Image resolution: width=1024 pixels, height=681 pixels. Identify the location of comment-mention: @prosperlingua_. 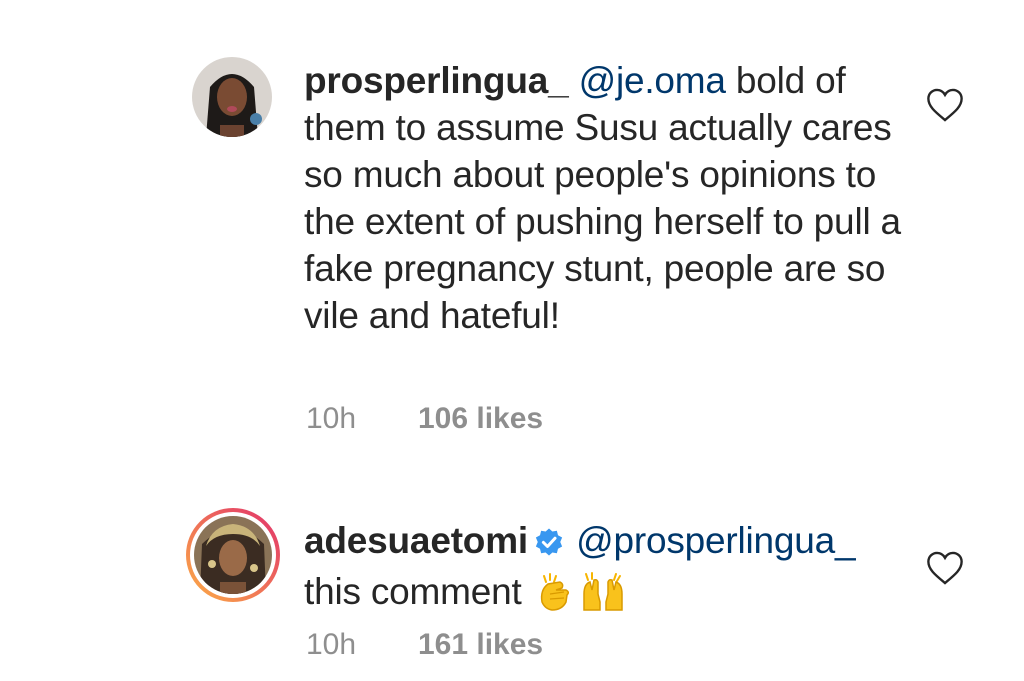
(716, 540).